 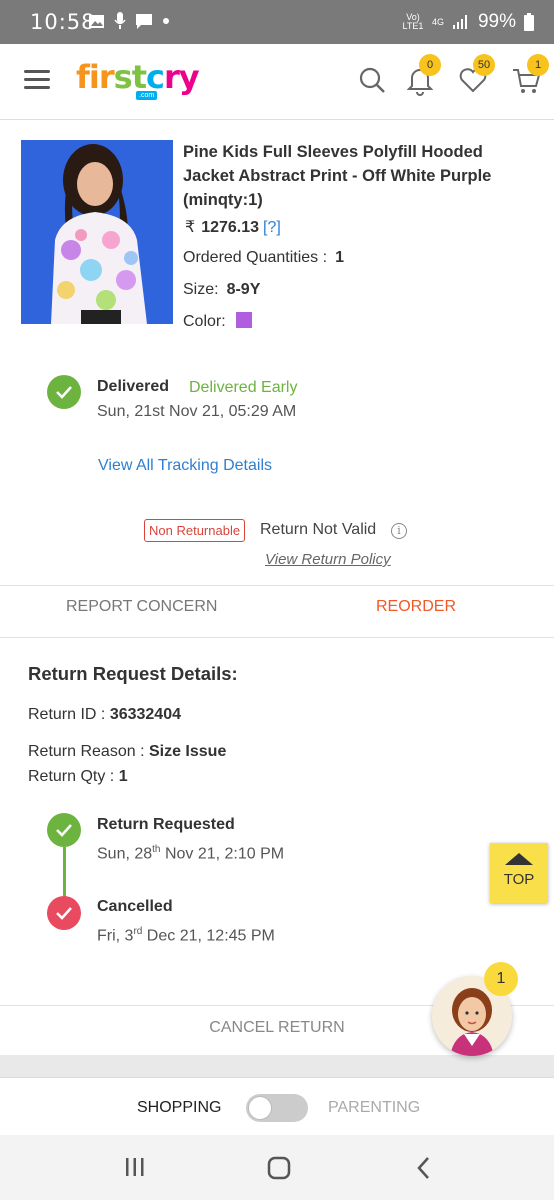 What do you see at coordinates (243, 387) in the screenshot?
I see `delivery-tag: Delivered Early` at bounding box center [243, 387].